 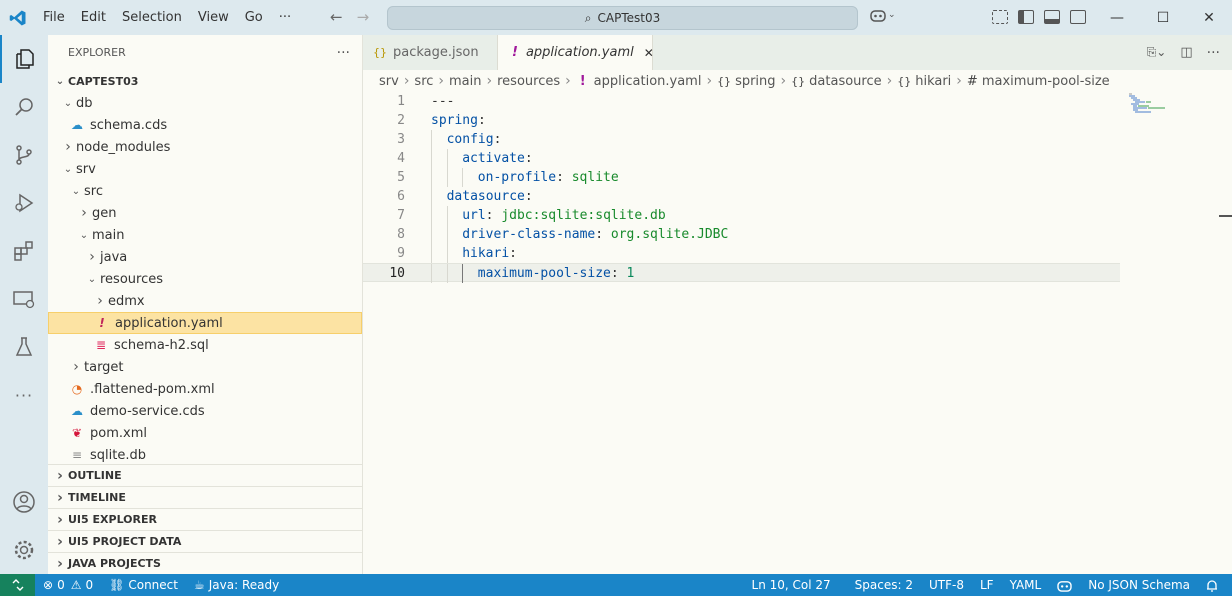 I want to click on java-label: Java: Ready, so click(x=244, y=585).